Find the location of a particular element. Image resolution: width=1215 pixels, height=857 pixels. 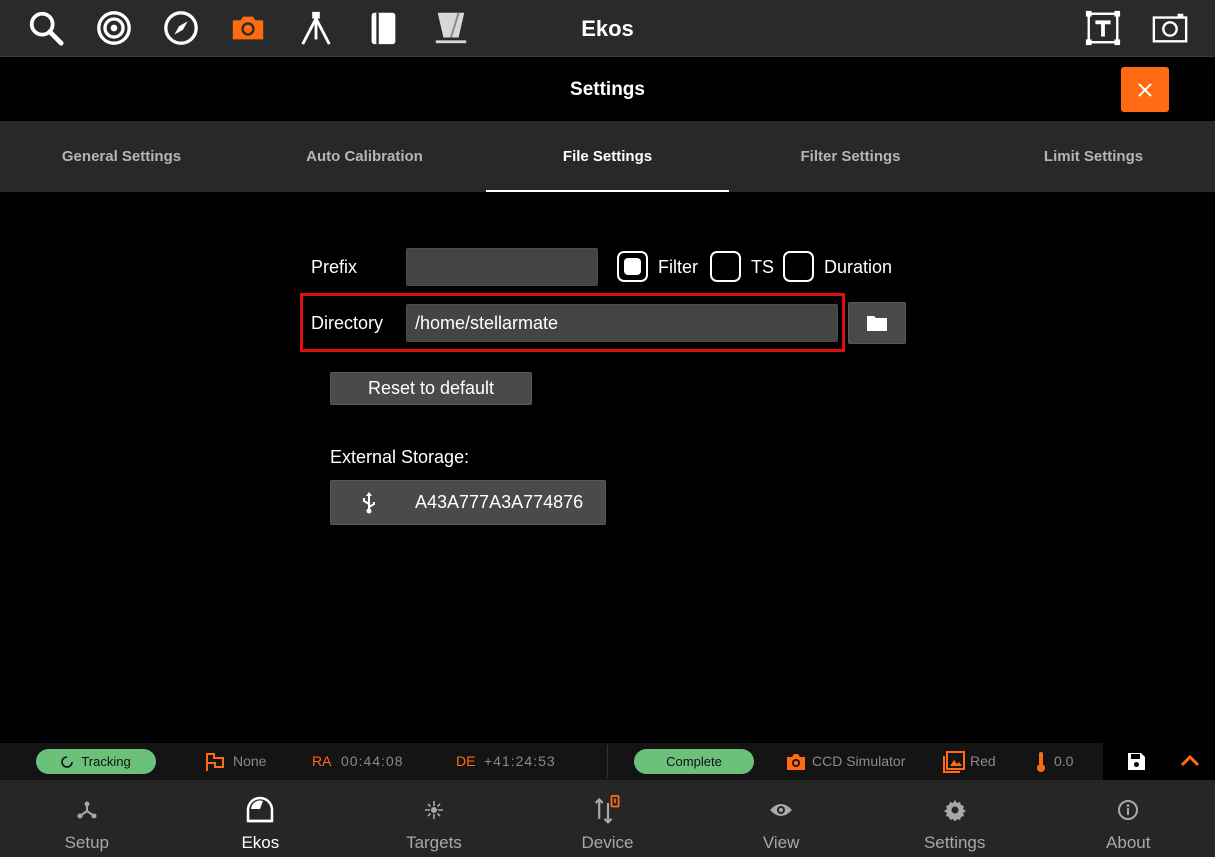

close-button is located at coordinates (1145, 89).